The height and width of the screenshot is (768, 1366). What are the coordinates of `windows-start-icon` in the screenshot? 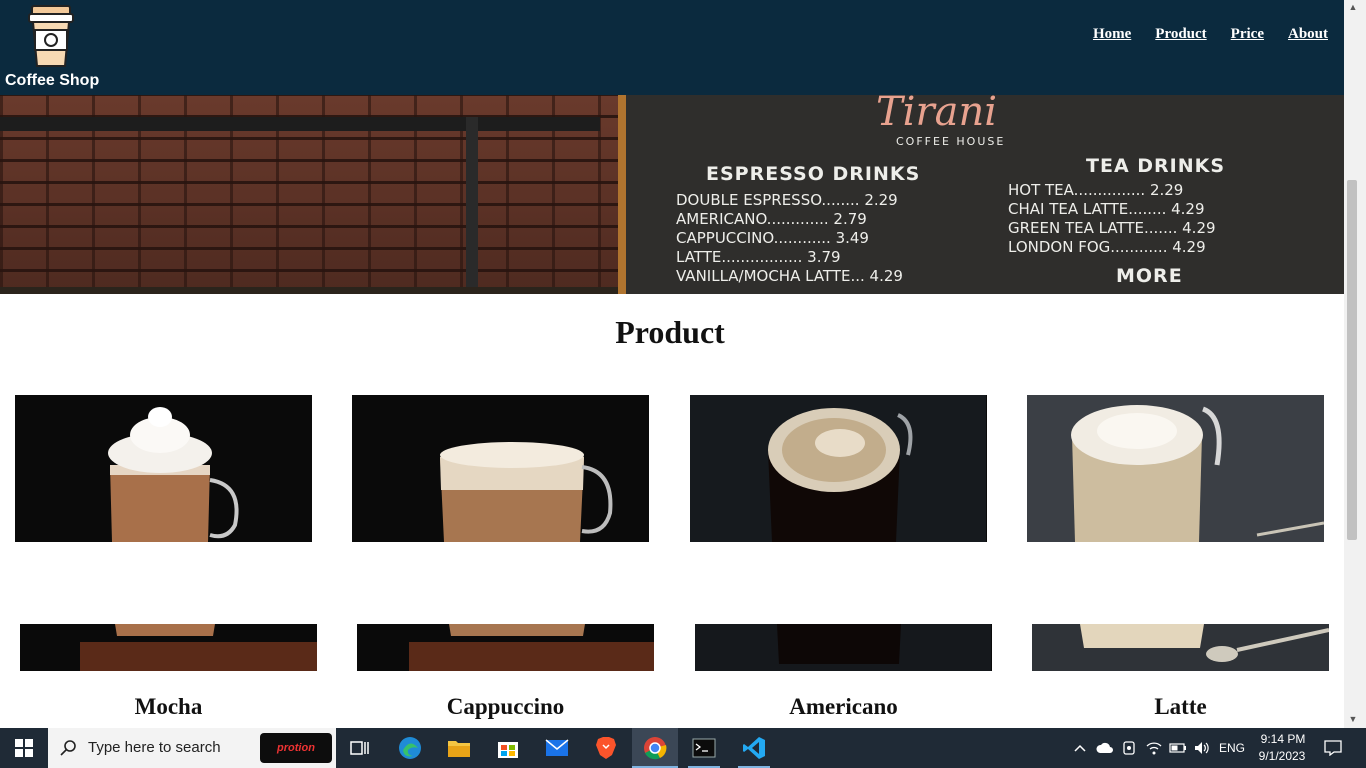 It's located at (24, 748).